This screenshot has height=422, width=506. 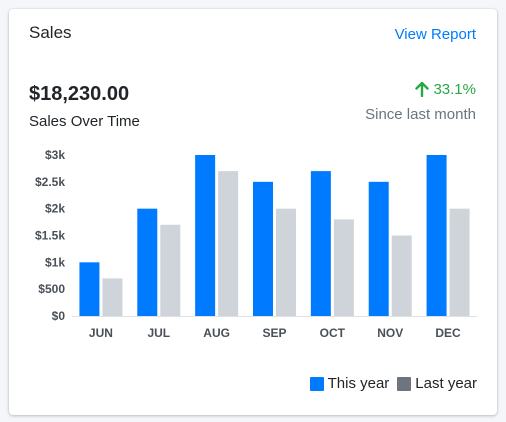 What do you see at coordinates (51, 289) in the screenshot?
I see `y-tick-label: $500` at bounding box center [51, 289].